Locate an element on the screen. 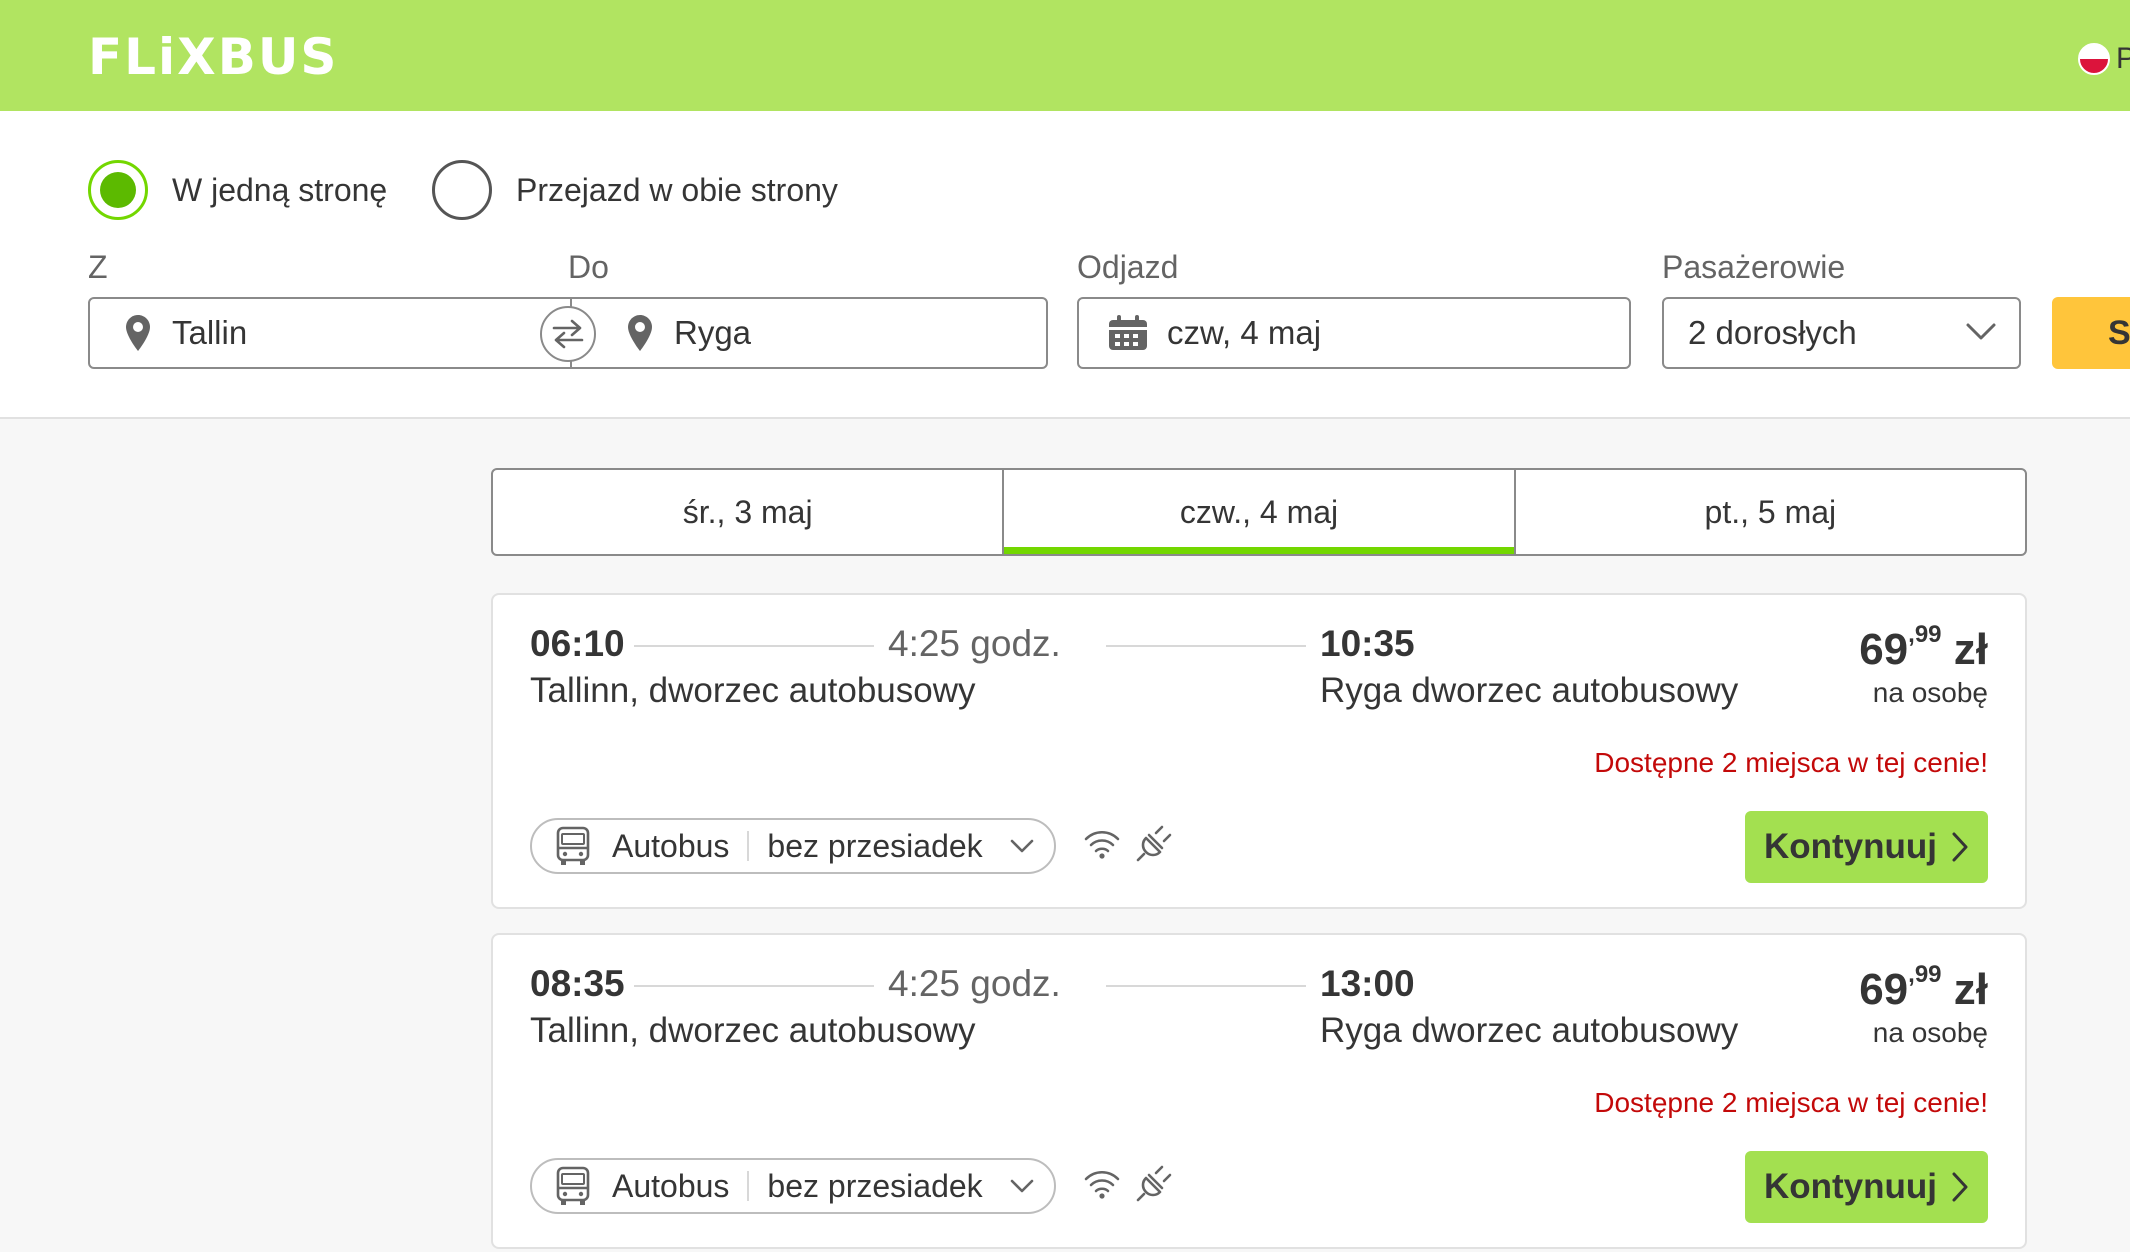 The width and height of the screenshot is (2130, 1252). passengers-value: 2 dorosłych is located at coordinates (1772, 332).